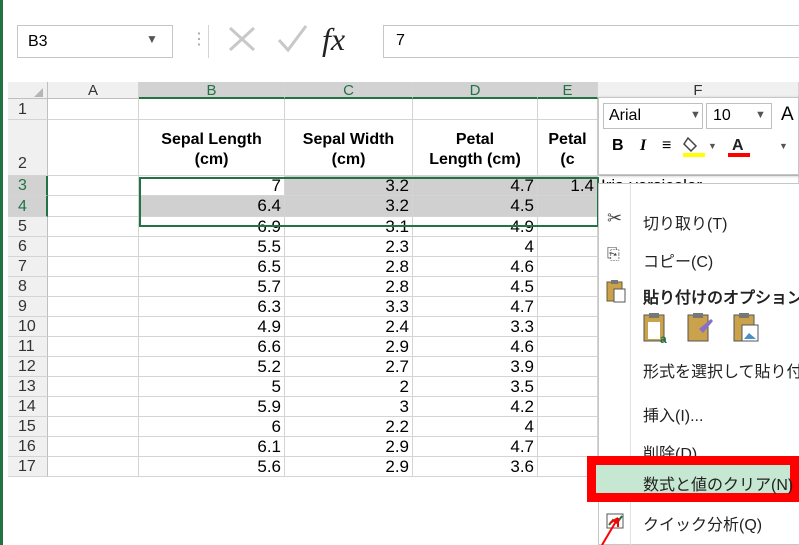 Image resolution: width=799 pixels, height=545 pixels. I want to click on cell-a14, so click(93, 407).